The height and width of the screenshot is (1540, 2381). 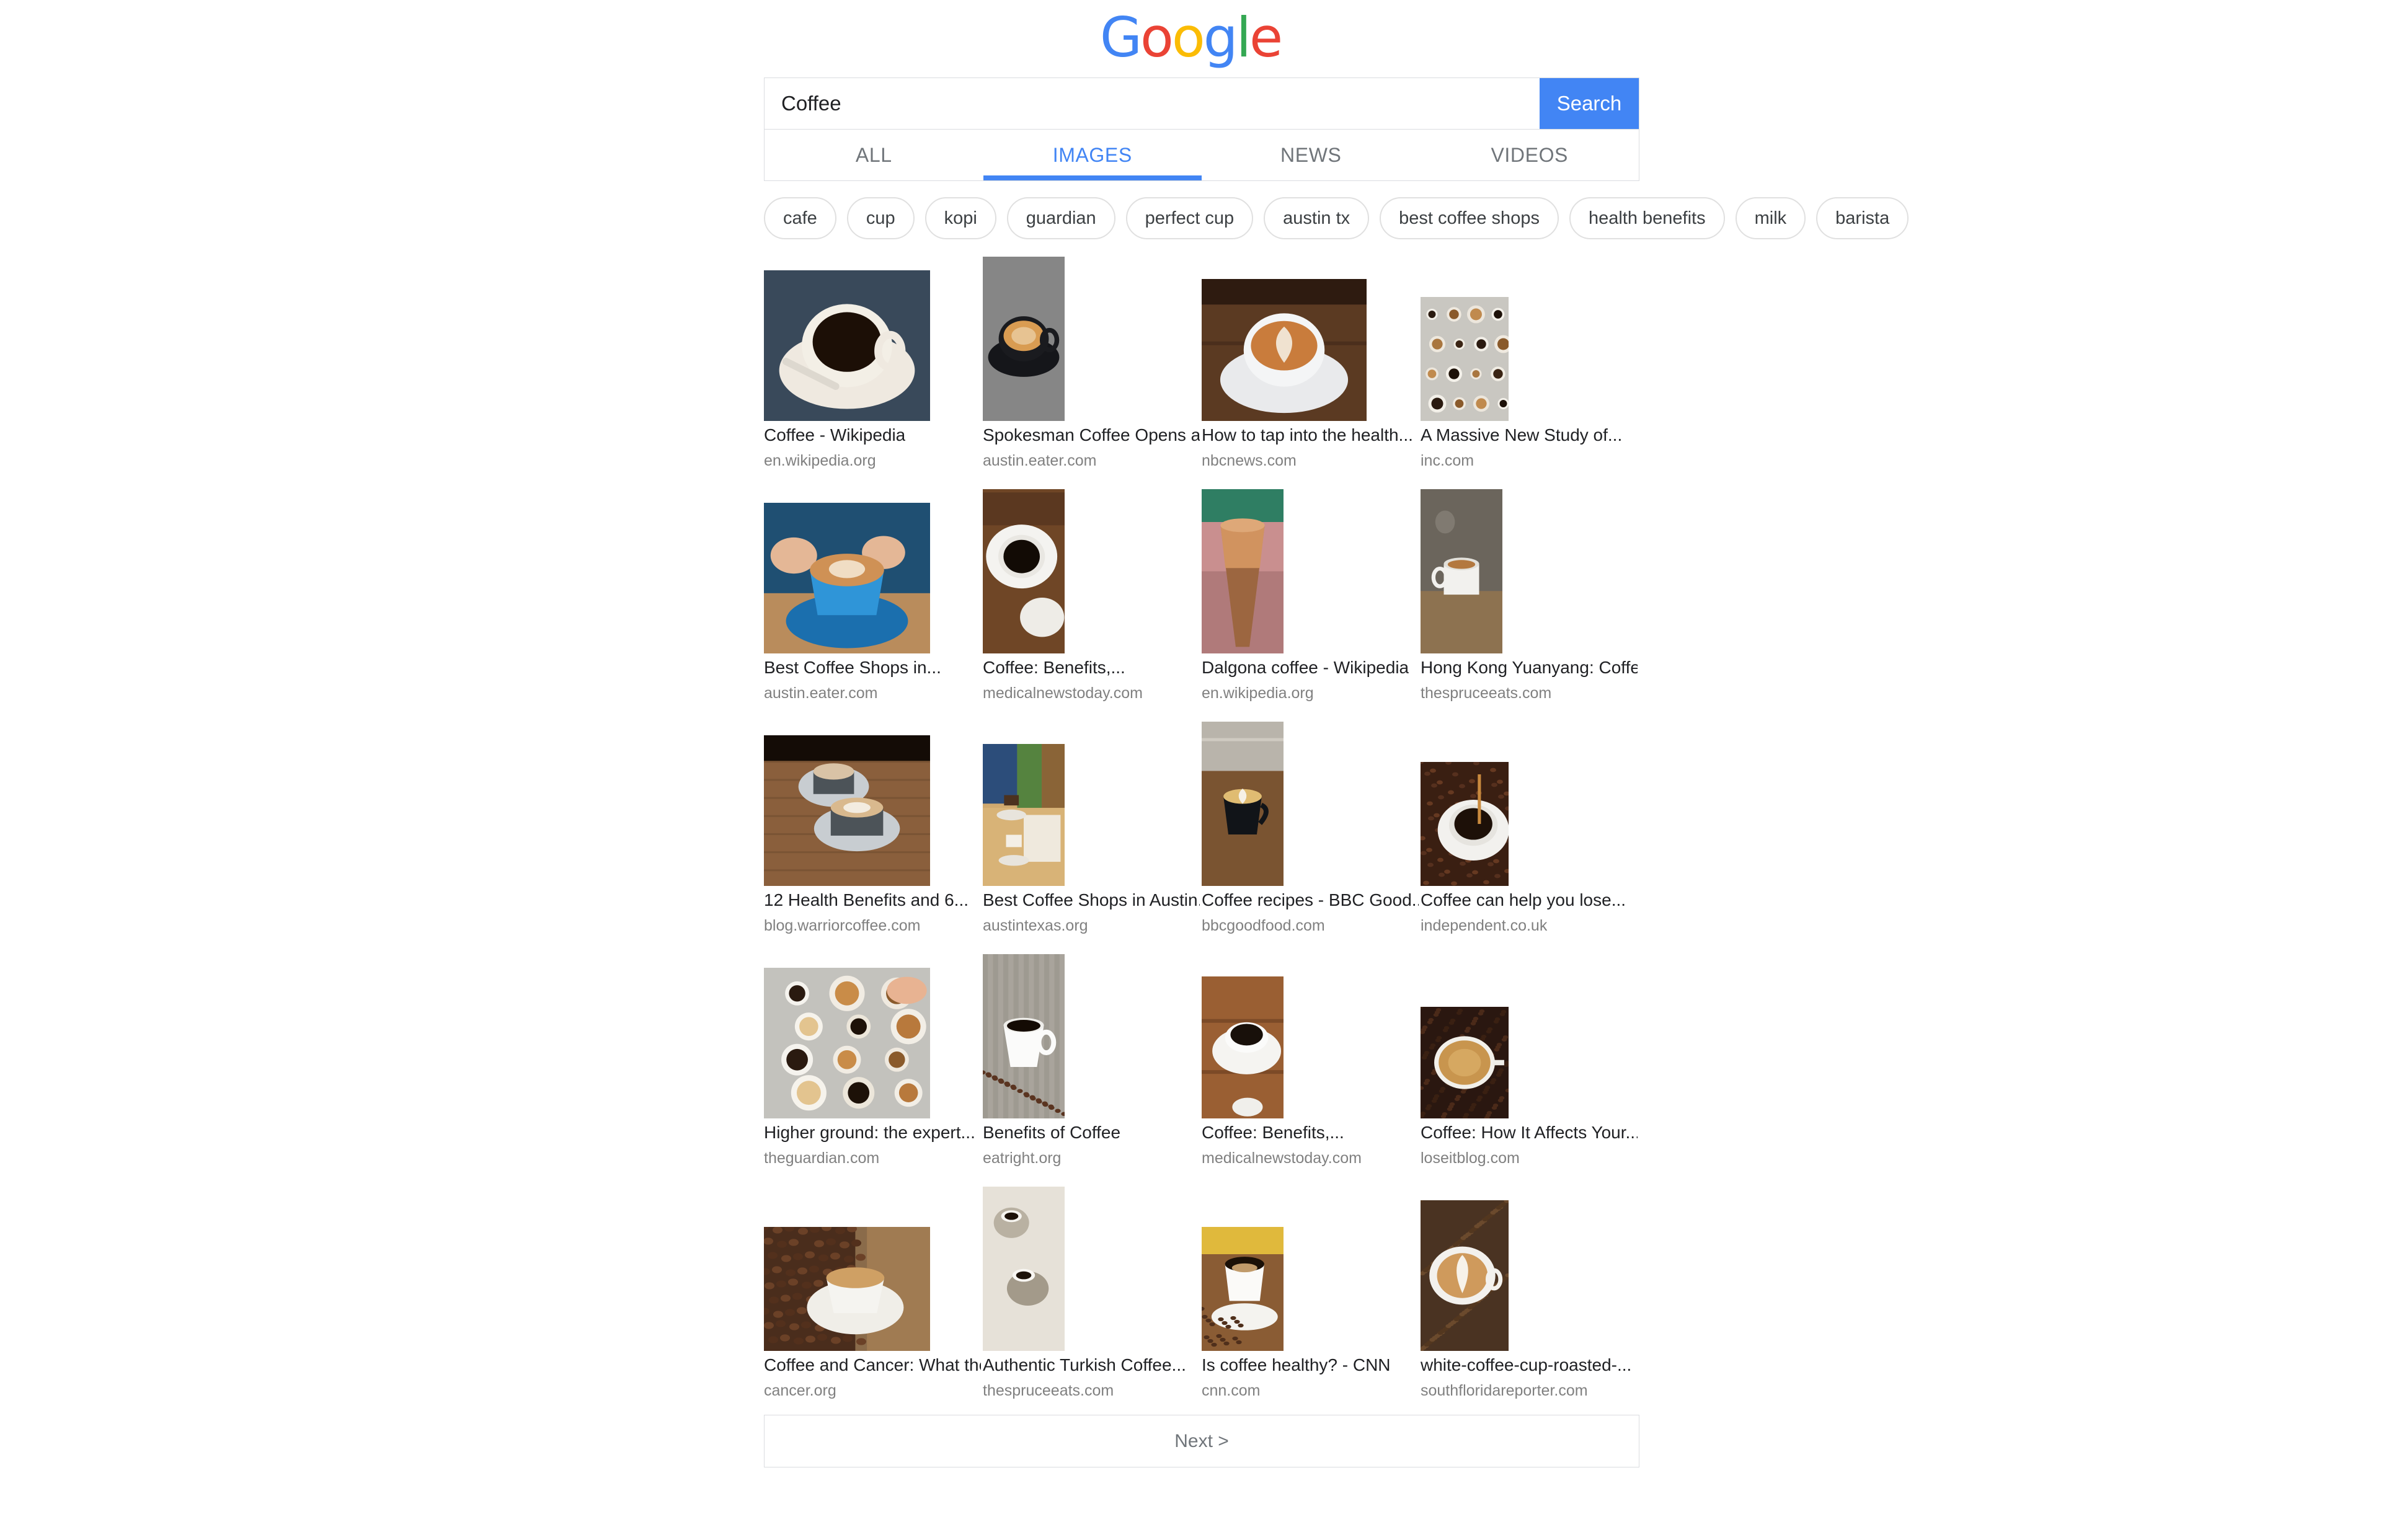 What do you see at coordinates (1530, 373) in the screenshot?
I see `image-result-item: A Massive New Study of... inc.com` at bounding box center [1530, 373].